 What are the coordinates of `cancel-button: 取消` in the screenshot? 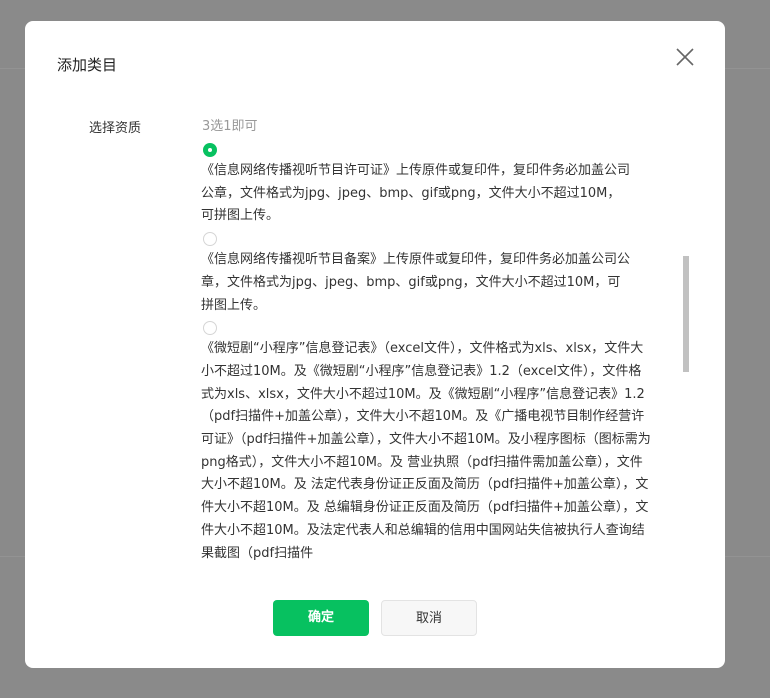 It's located at (429, 618).